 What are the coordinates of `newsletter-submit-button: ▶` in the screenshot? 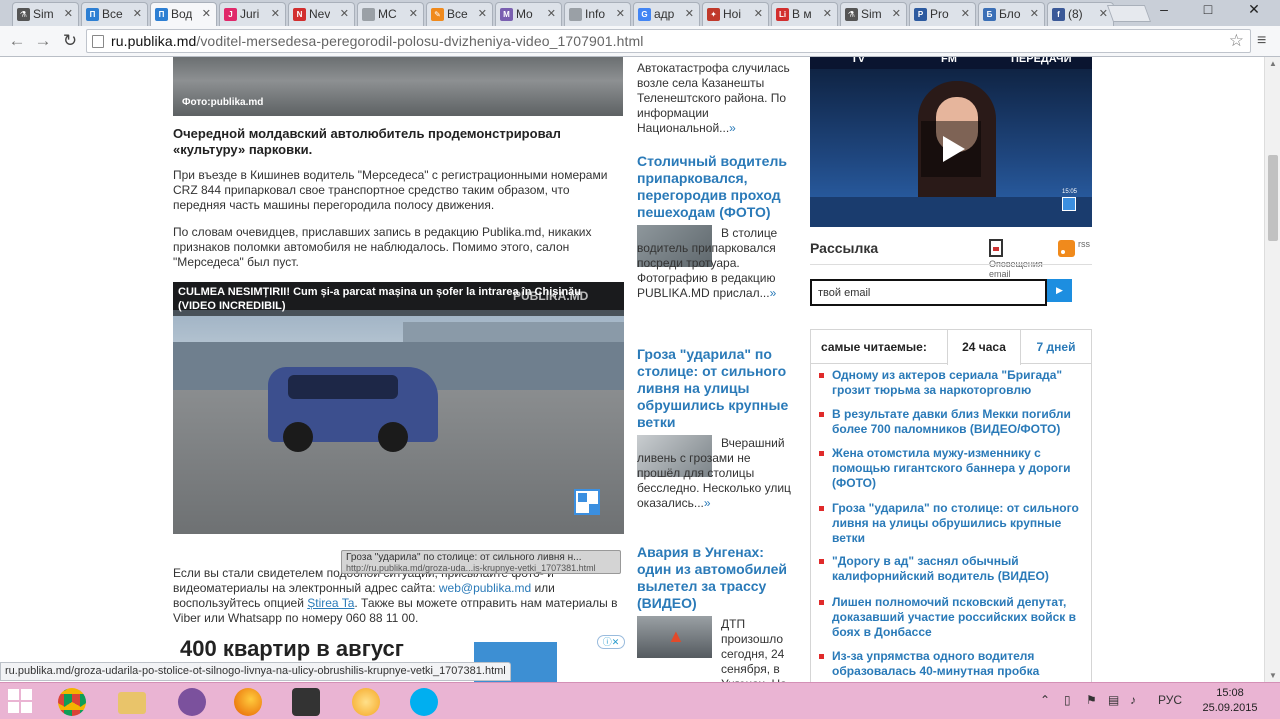 It's located at (1059, 290).